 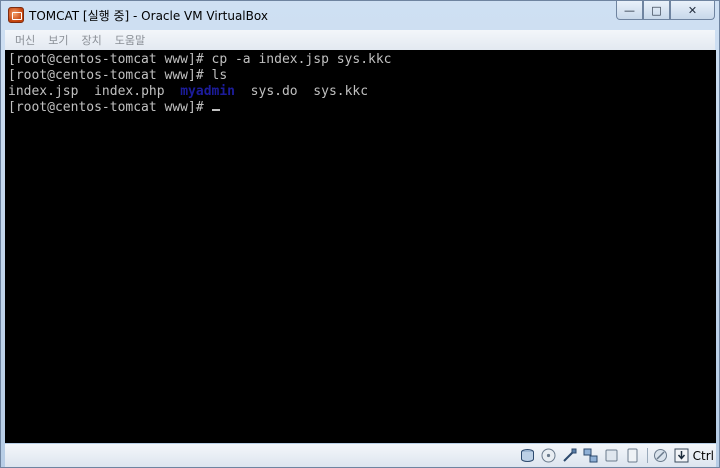 I want to click on status-icons: Ctrl, so click(x=614, y=455).